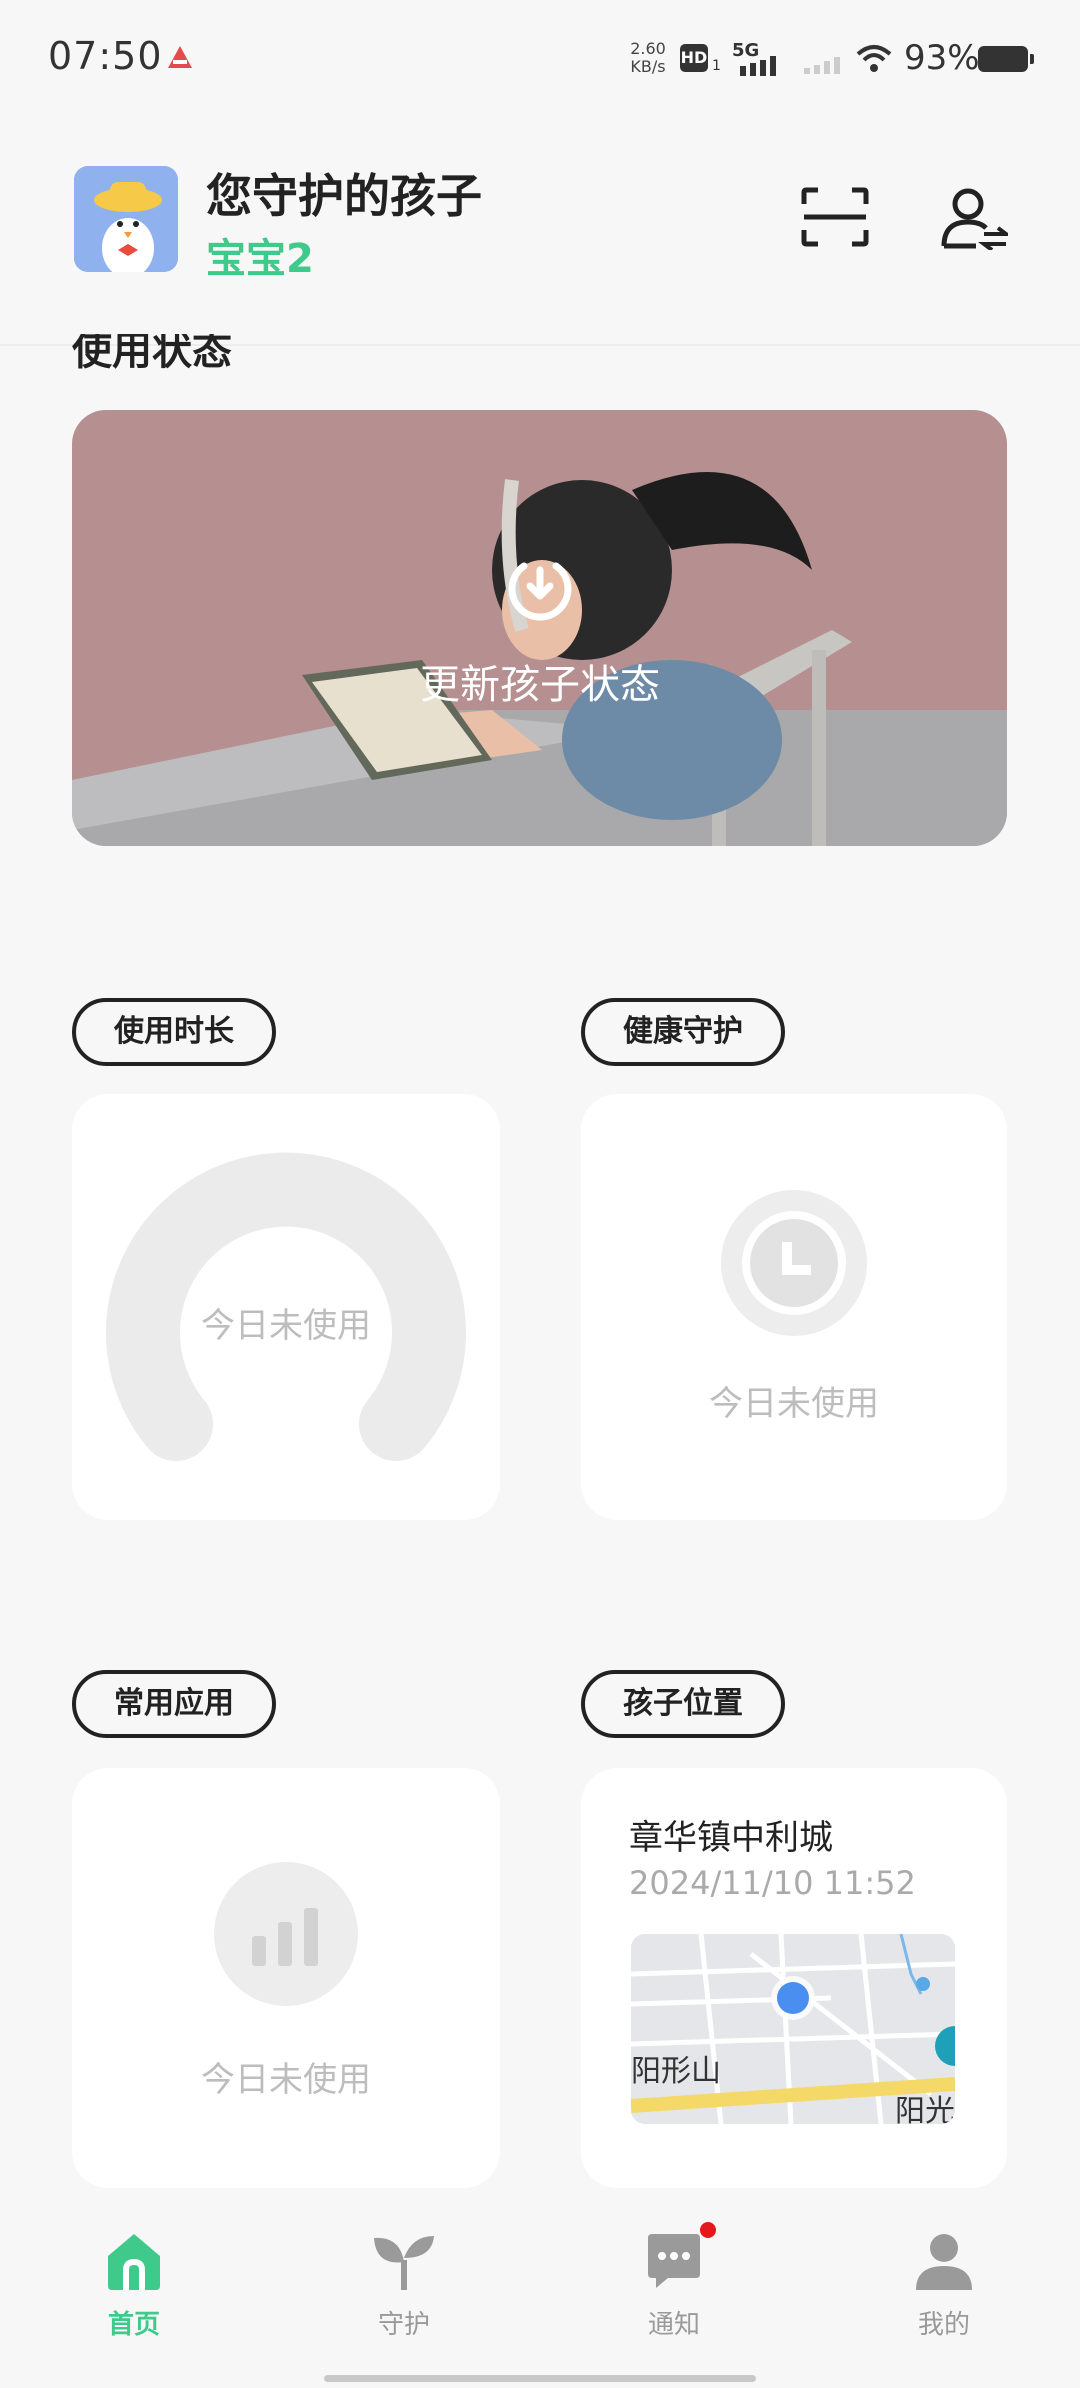 The image size is (1080, 2388). I want to click on bar-chart-icon, so click(286, 1934).